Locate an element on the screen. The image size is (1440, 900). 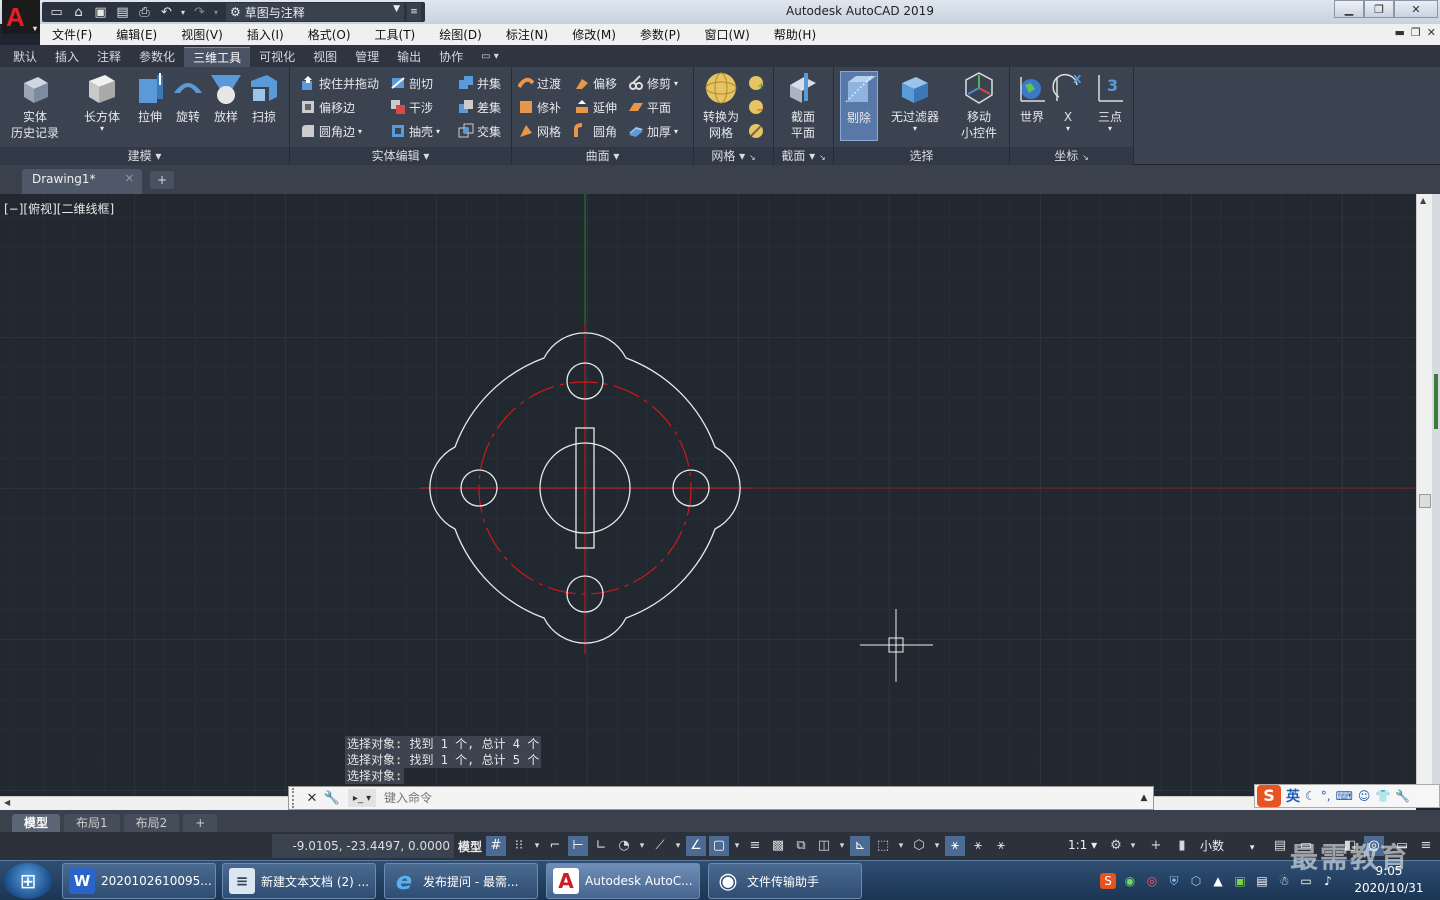
extend-button: 延伸 is located at coordinates (595, 107).